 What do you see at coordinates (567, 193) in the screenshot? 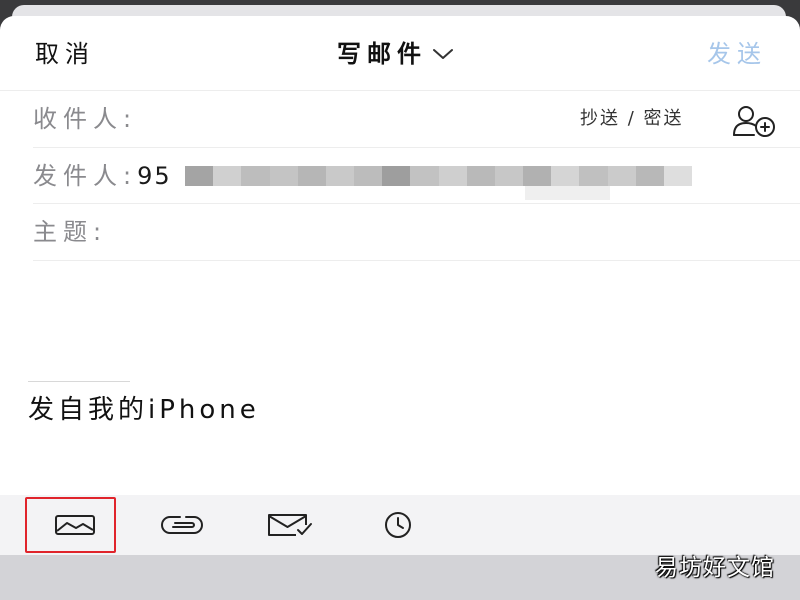
I see `redacted-email-mosaic-lower` at bounding box center [567, 193].